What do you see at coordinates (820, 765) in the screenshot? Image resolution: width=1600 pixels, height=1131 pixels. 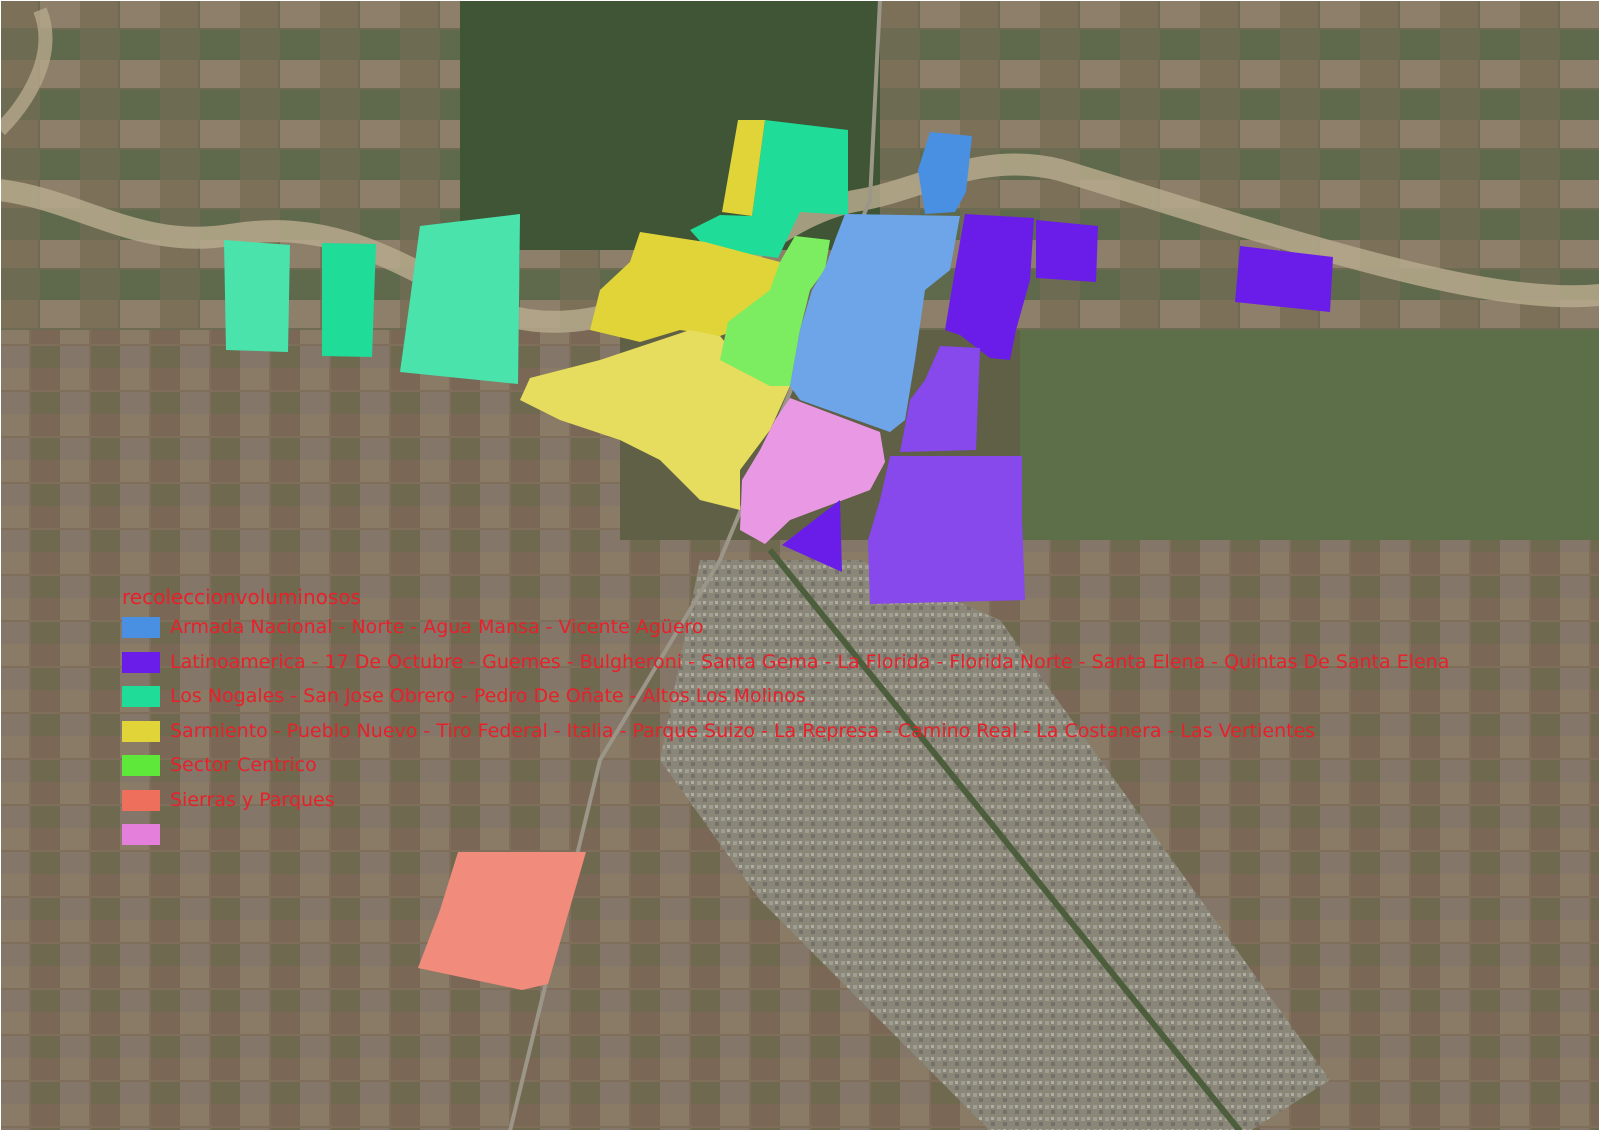 I see `legend-item-sector-centrico: Sector Centrico` at bounding box center [820, 765].